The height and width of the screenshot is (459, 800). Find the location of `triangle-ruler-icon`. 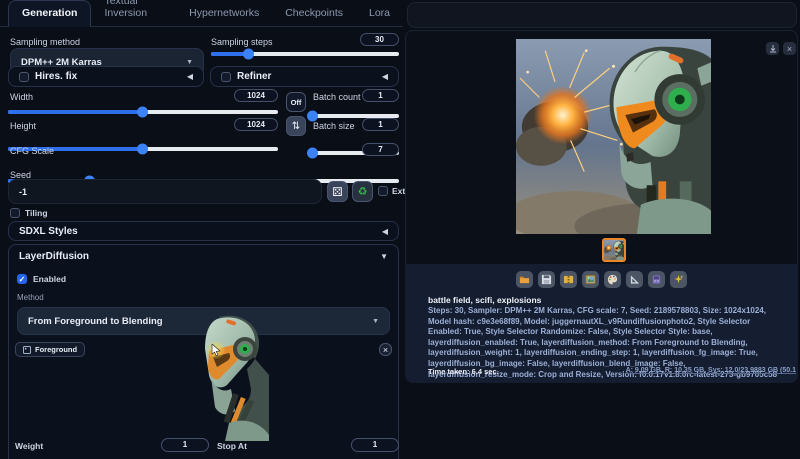

triangle-ruler-icon is located at coordinates (635, 279).